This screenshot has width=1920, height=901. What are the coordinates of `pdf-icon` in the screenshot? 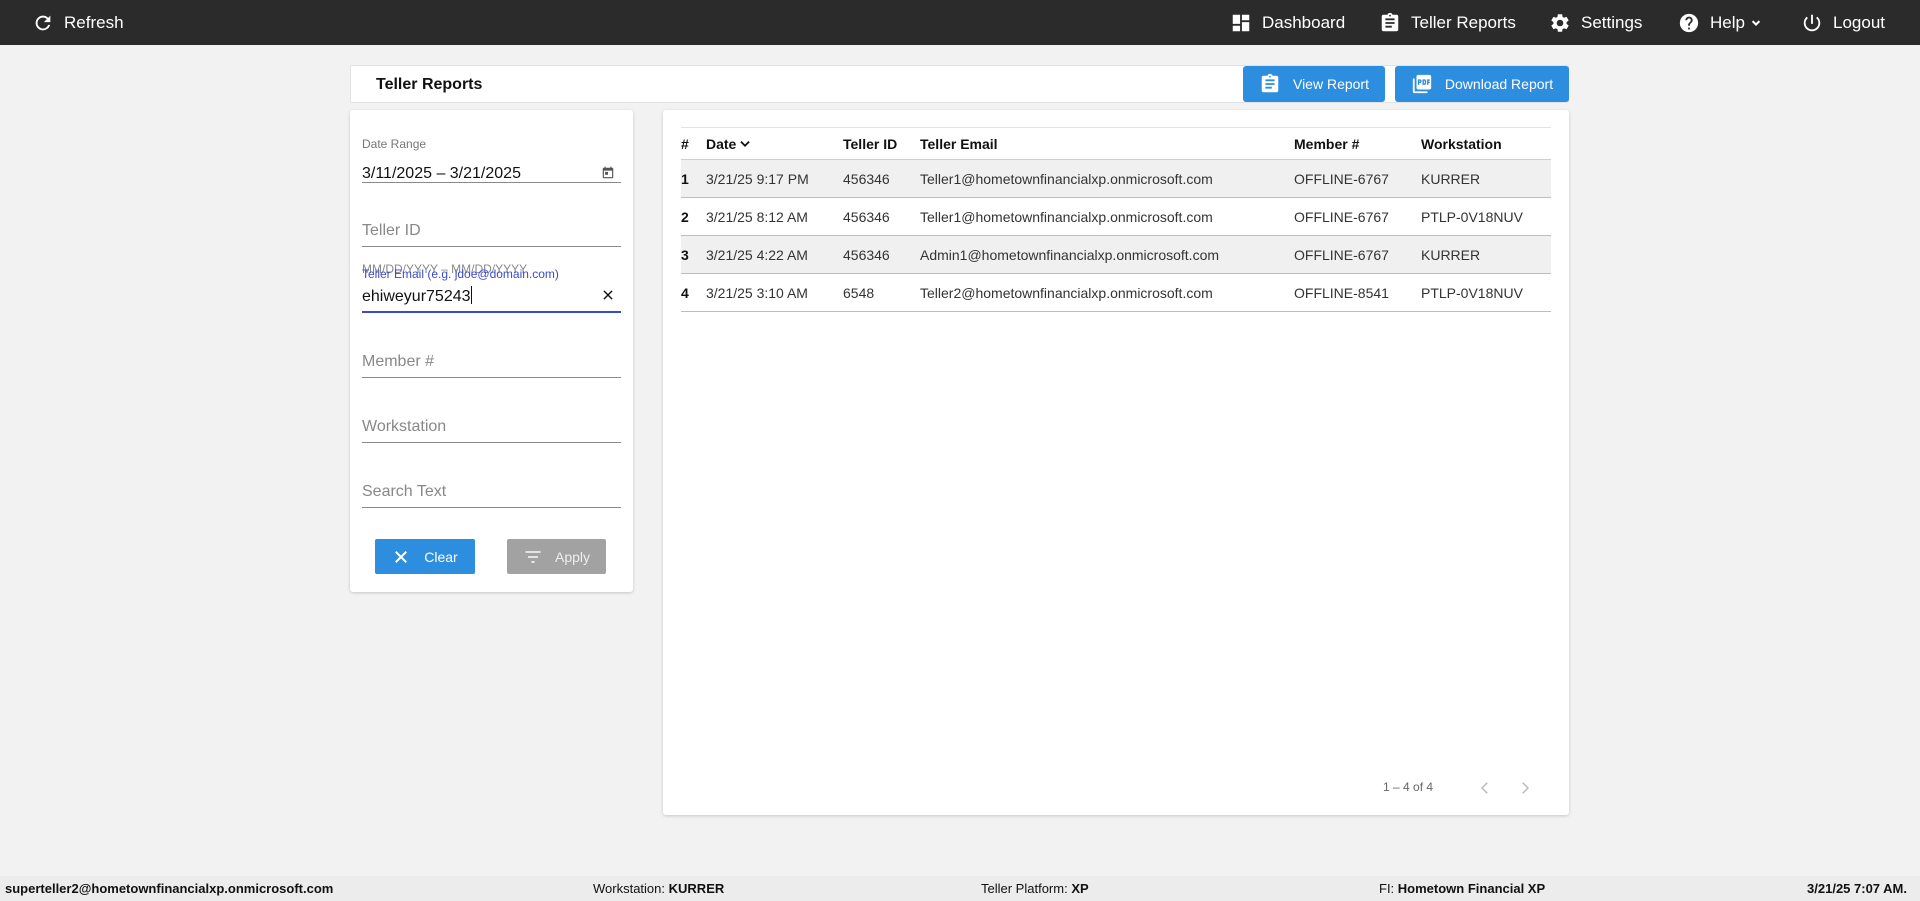 It's located at (1422, 84).